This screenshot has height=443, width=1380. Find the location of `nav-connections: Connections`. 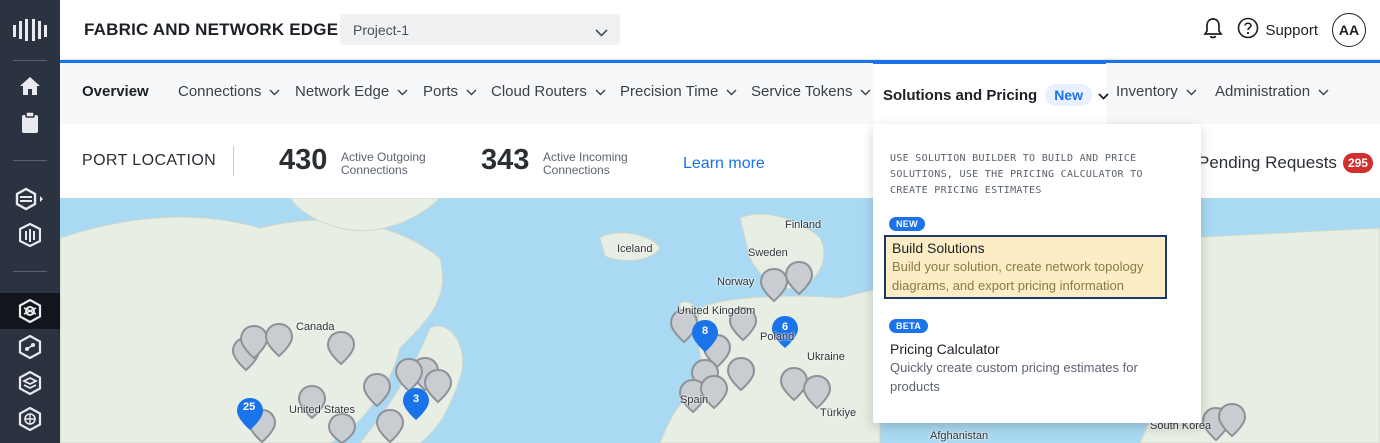

nav-connections: Connections is located at coordinates (229, 91).